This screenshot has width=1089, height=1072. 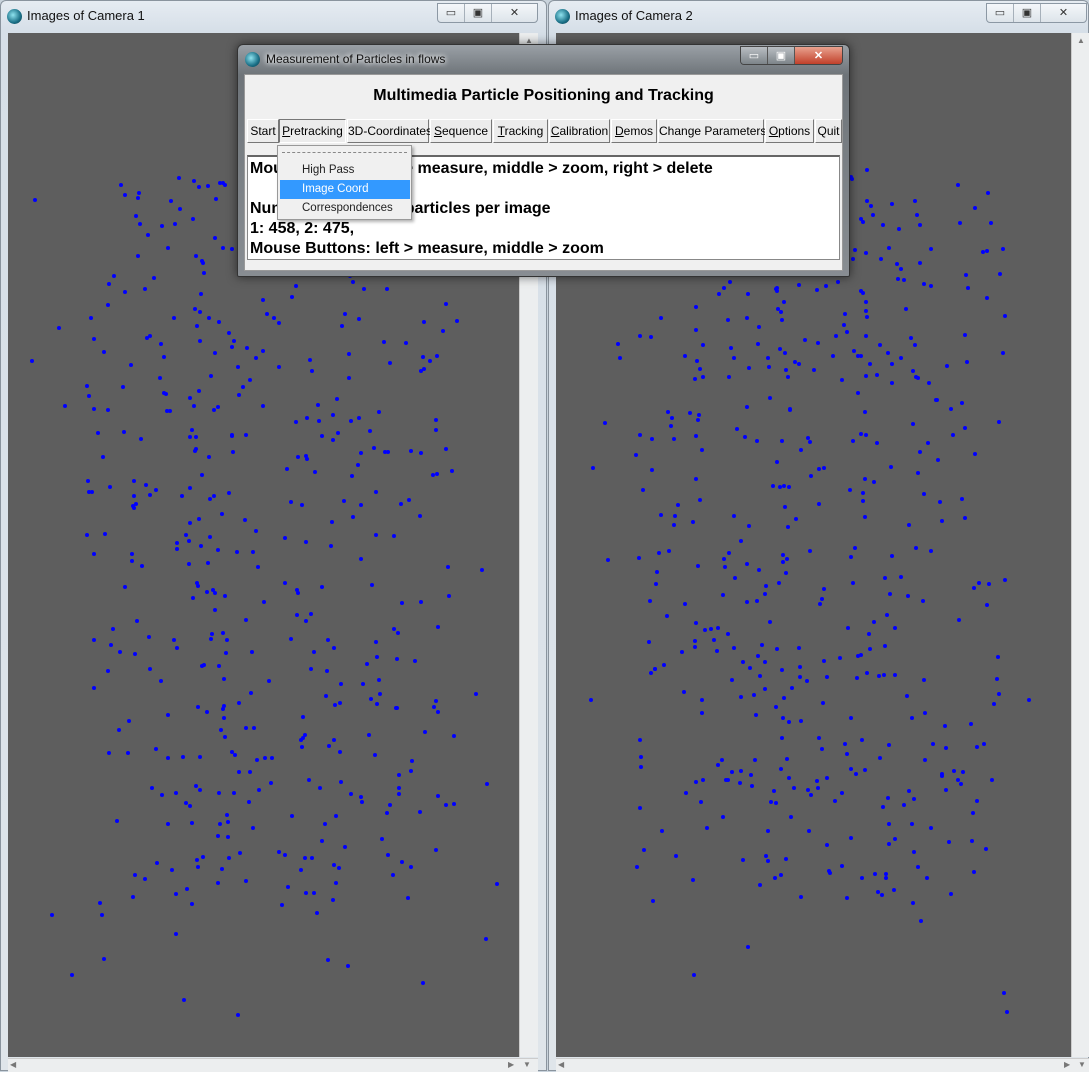 What do you see at coordinates (520, 131) in the screenshot?
I see `menu-button-tracking: Tracking` at bounding box center [520, 131].